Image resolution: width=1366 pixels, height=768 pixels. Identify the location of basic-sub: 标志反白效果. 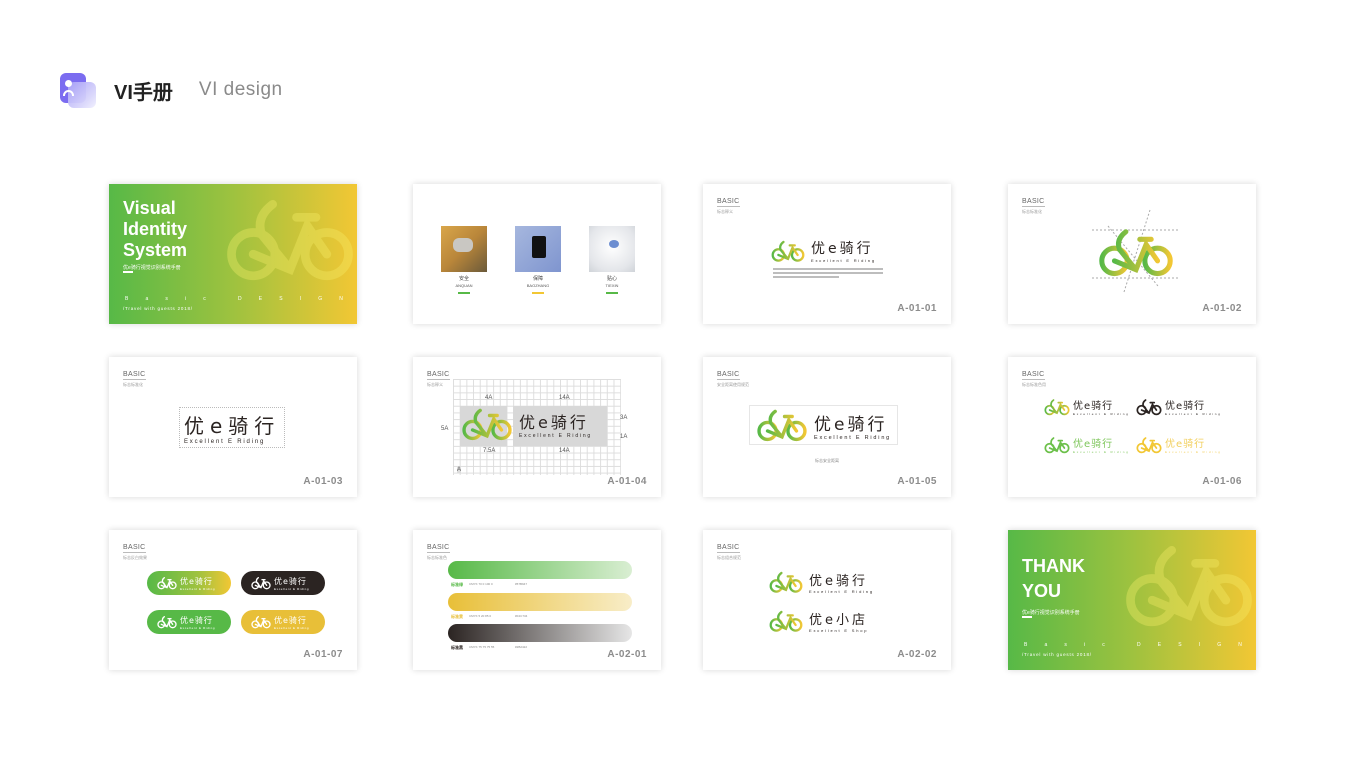
(135, 557).